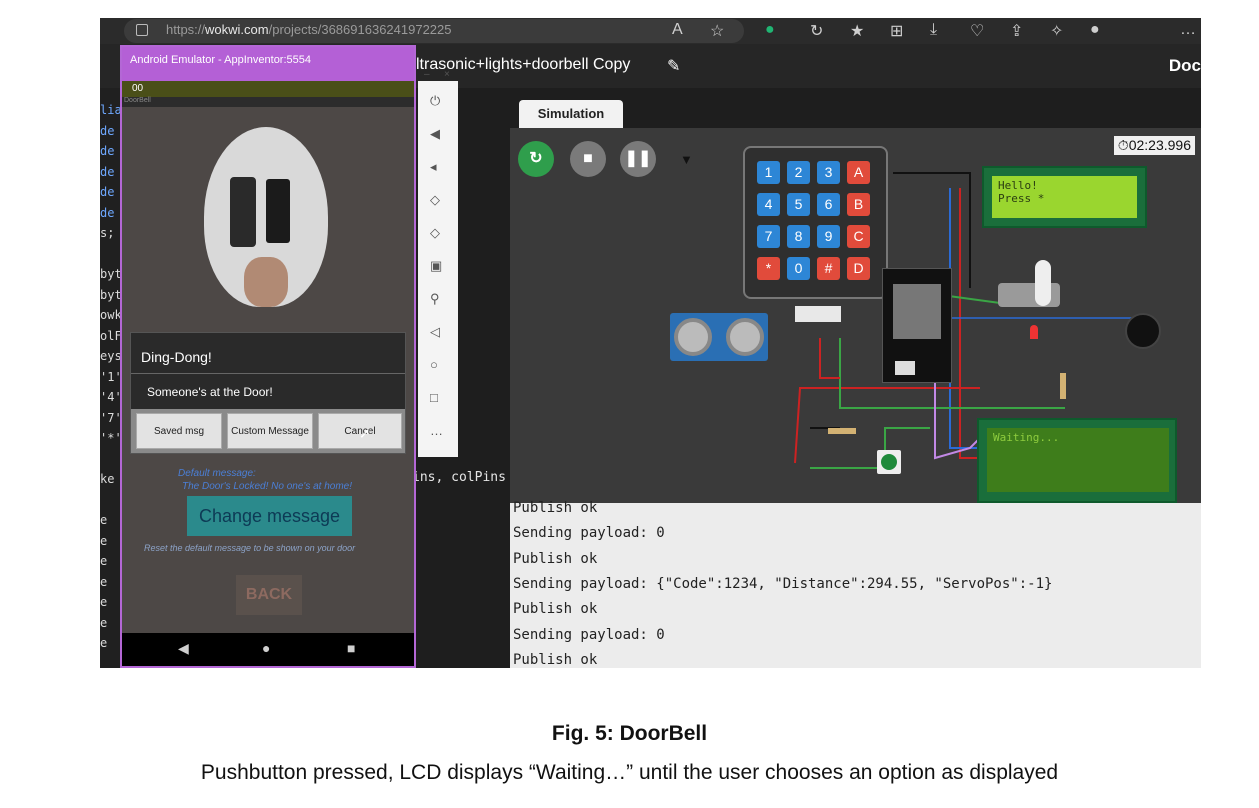 Image resolution: width=1259 pixels, height=808 pixels. Describe the element at coordinates (1143, 331) in the screenshot. I see `buzzer` at that location.